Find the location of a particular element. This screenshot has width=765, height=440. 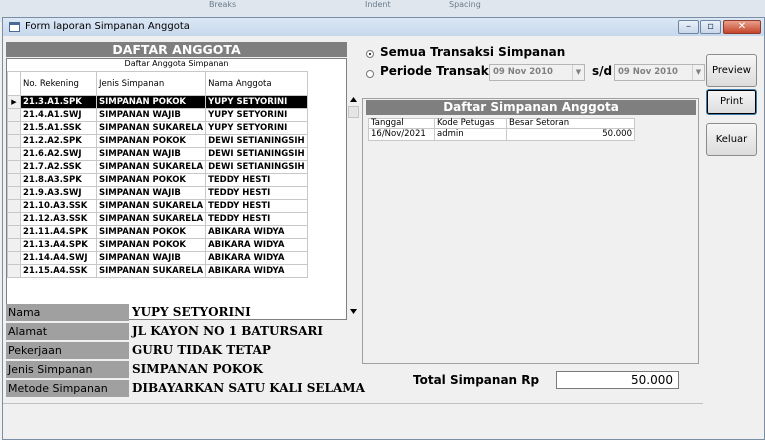

title-bar: Form laporan Simpanan Anggota – ▫ ✕ is located at coordinates (383, 27).